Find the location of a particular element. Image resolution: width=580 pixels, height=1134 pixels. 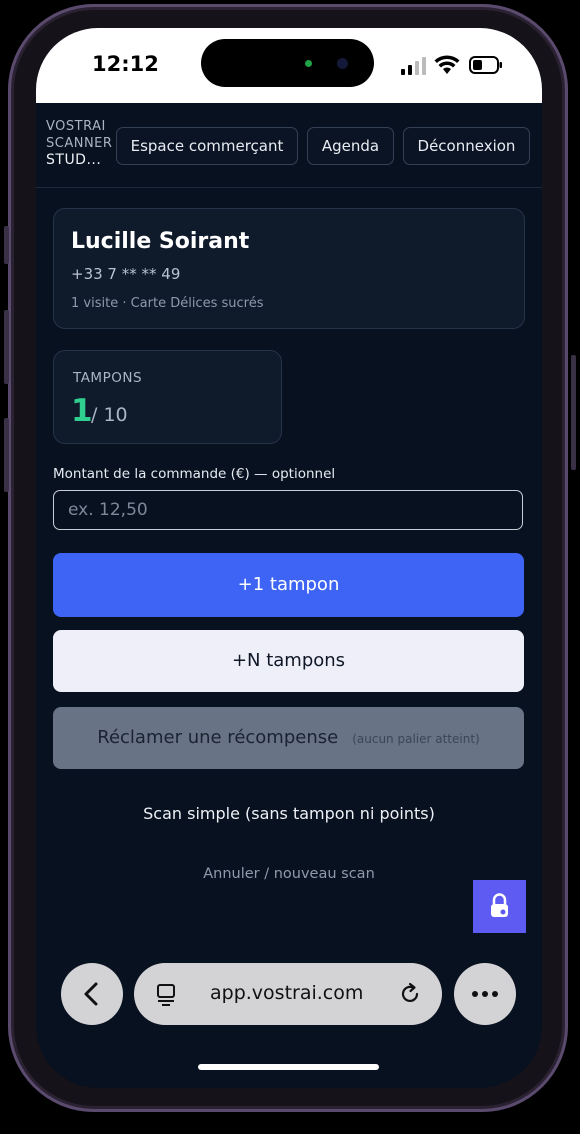

reload-icon is located at coordinates (410, 994).